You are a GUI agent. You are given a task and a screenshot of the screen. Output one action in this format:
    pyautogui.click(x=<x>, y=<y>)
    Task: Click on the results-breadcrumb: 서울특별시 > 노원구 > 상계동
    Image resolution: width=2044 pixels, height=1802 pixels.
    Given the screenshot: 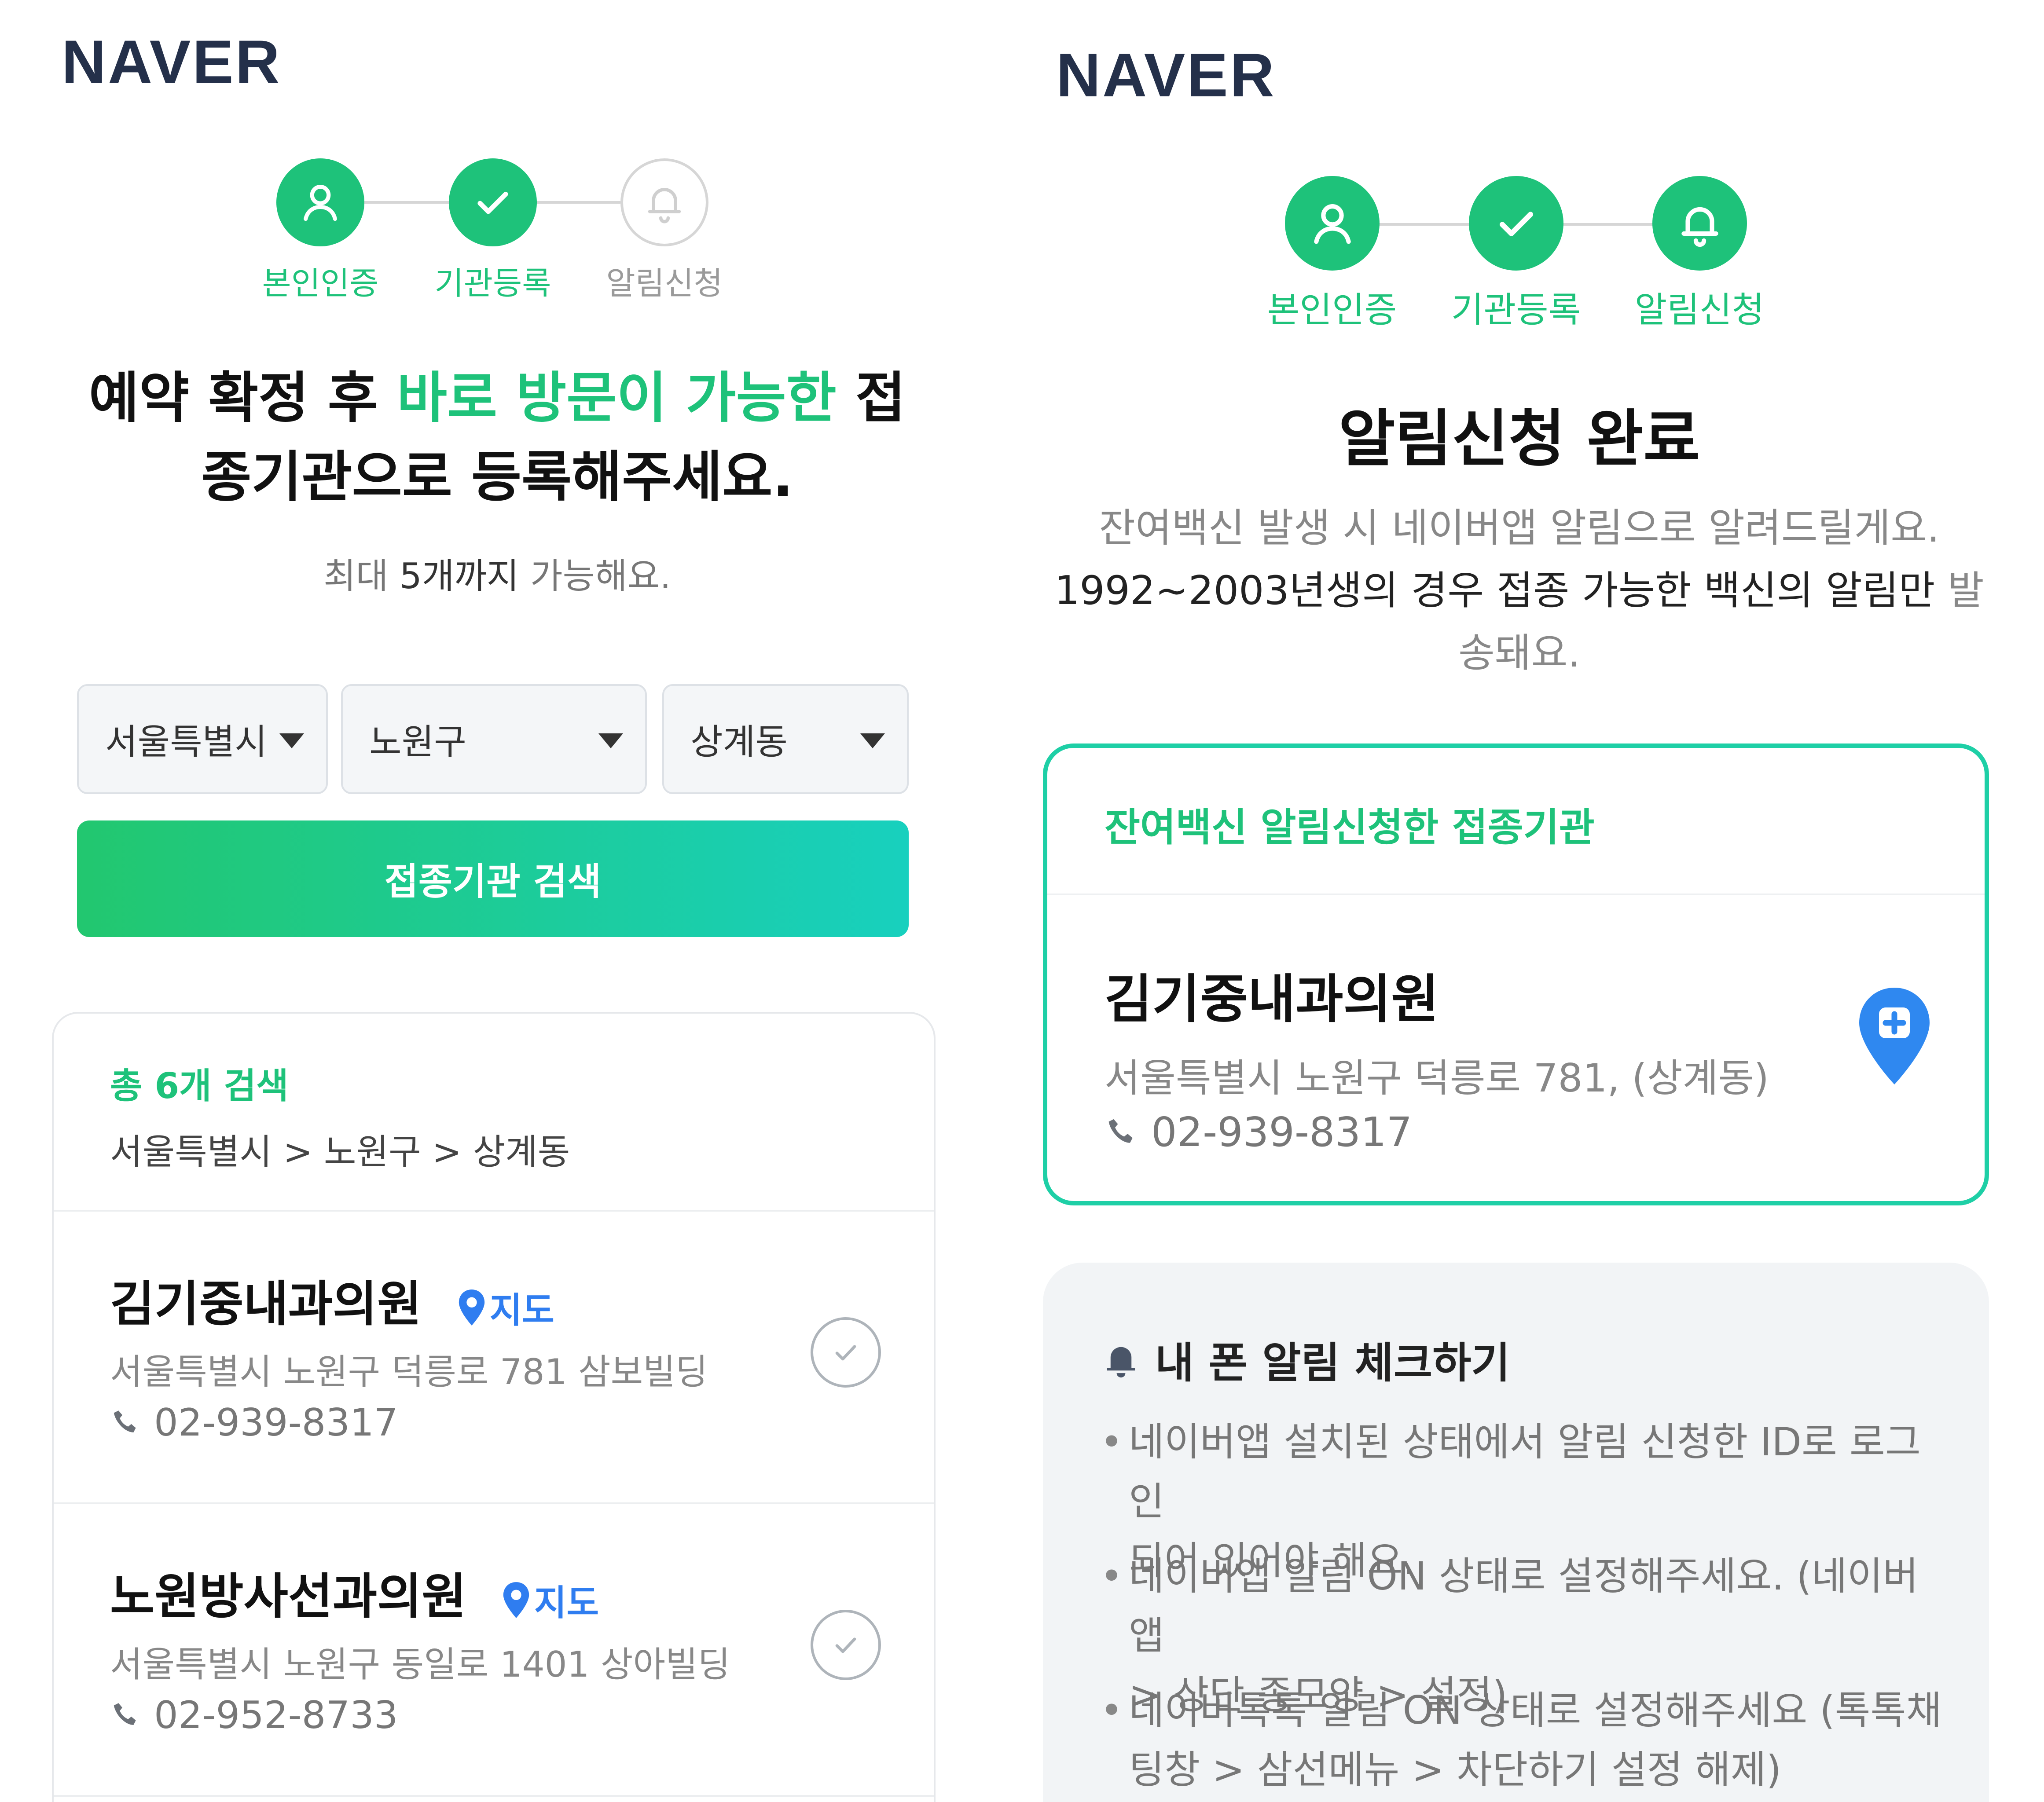 What is the action you would take?
    pyautogui.click(x=340, y=1152)
    